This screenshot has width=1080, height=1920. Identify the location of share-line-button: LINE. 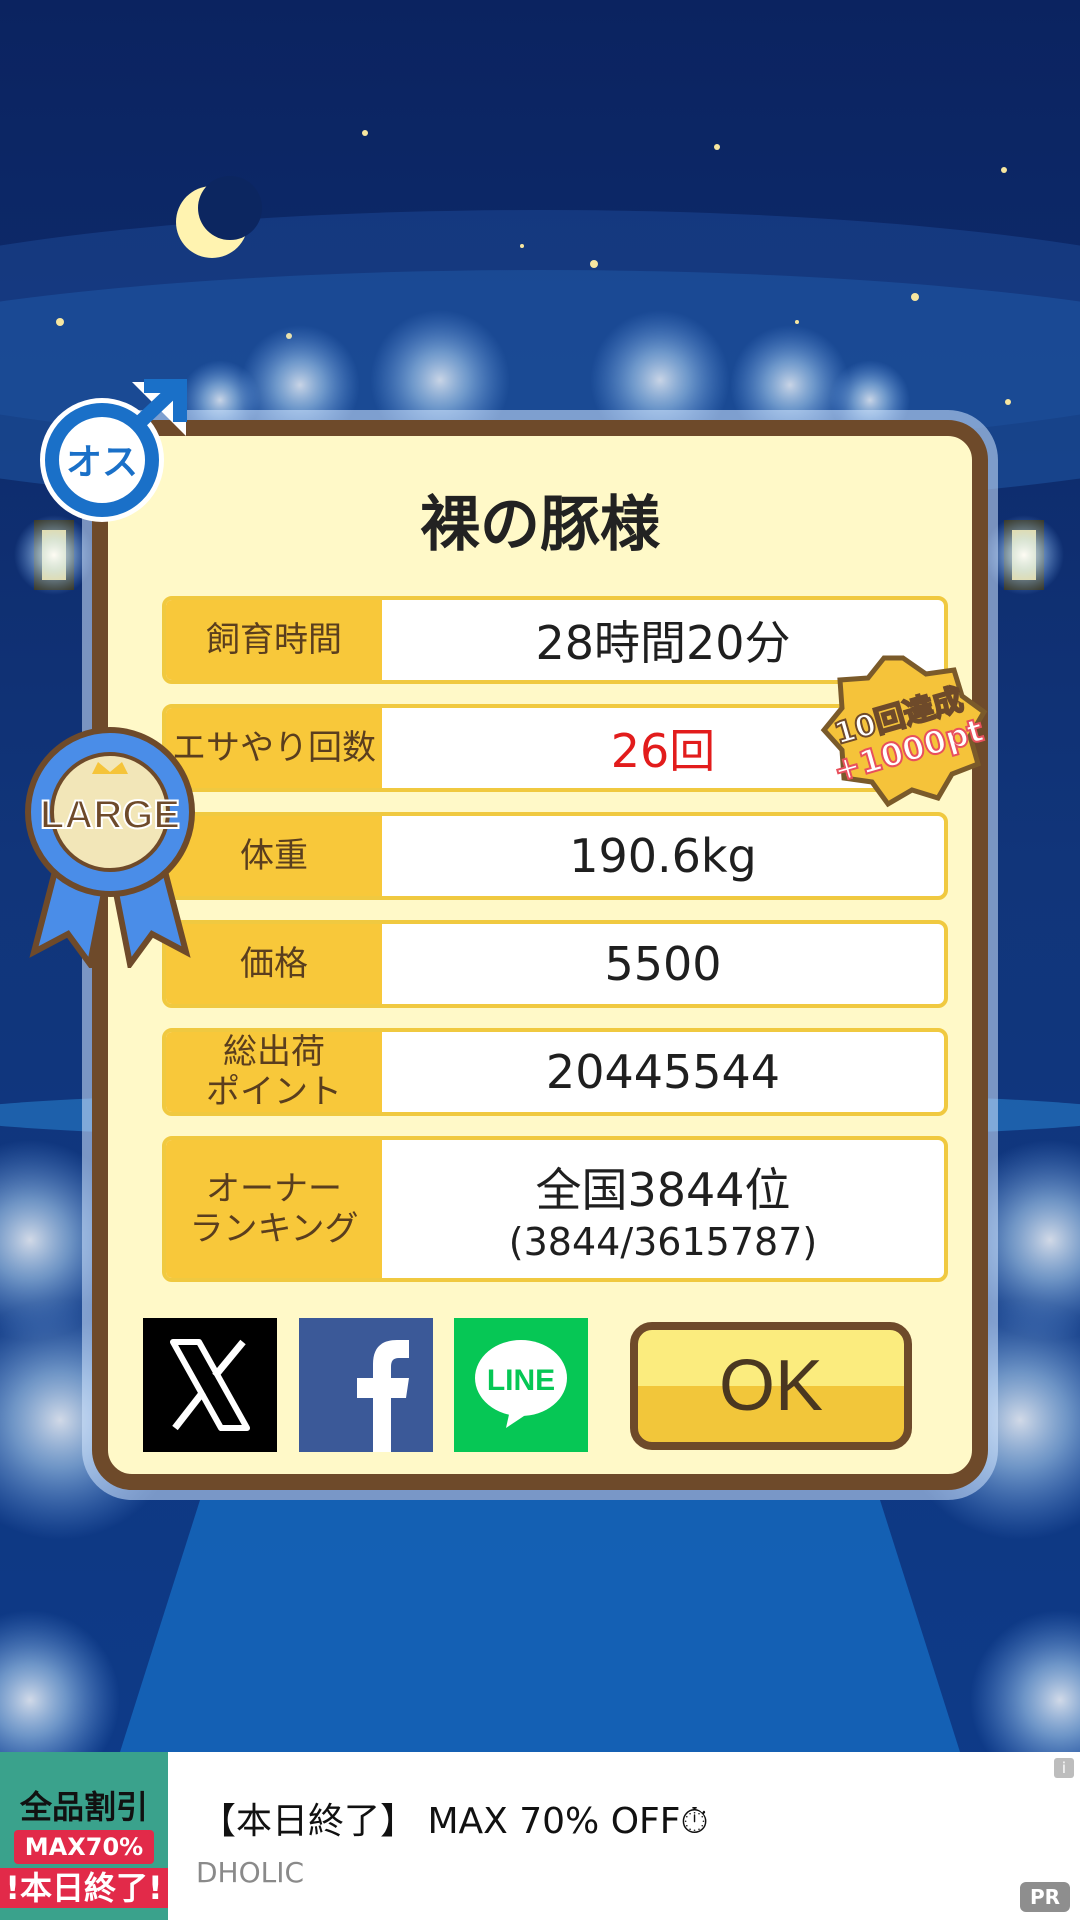
(521, 1385).